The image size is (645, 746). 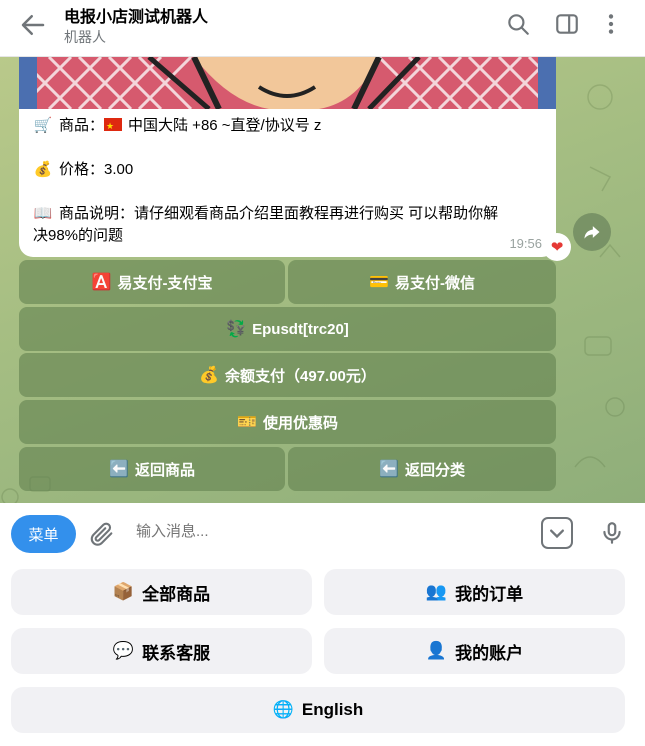 What do you see at coordinates (326, 531) in the screenshot?
I see `message-input` at bounding box center [326, 531].